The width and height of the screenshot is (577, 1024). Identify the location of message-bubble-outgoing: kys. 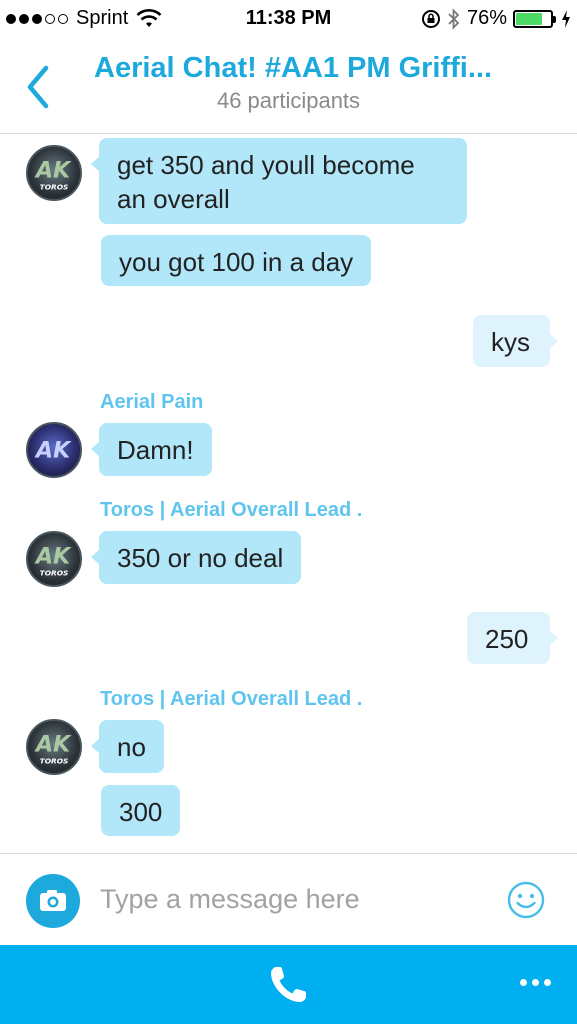
(515, 341).